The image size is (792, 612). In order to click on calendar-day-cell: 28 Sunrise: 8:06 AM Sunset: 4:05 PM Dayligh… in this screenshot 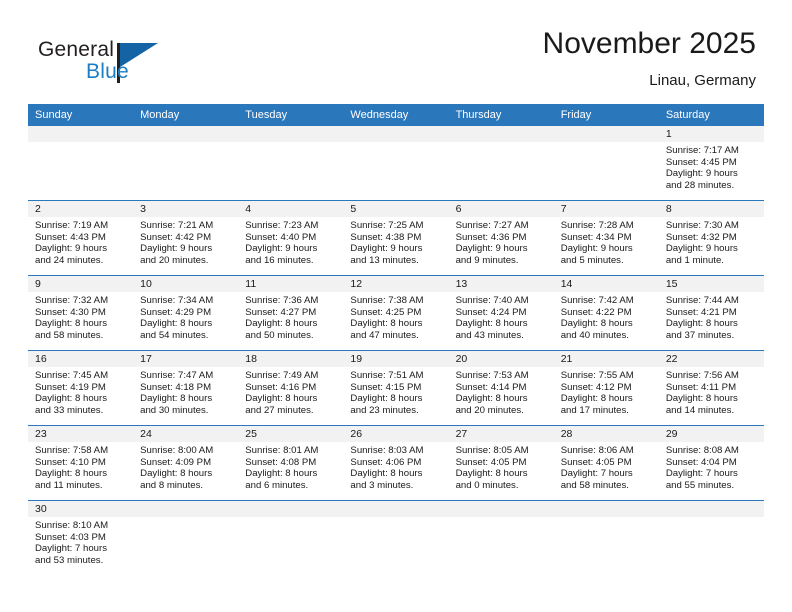, I will do `click(606, 463)`.